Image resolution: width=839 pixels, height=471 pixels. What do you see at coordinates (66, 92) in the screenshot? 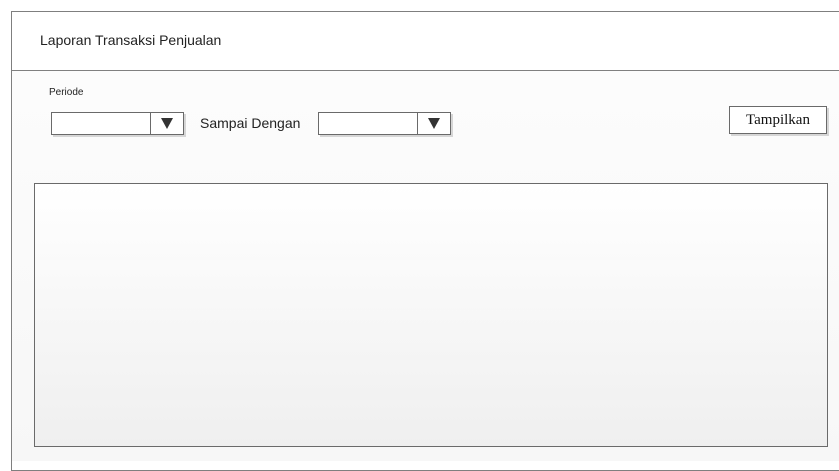
I see `periode-label: Periode` at bounding box center [66, 92].